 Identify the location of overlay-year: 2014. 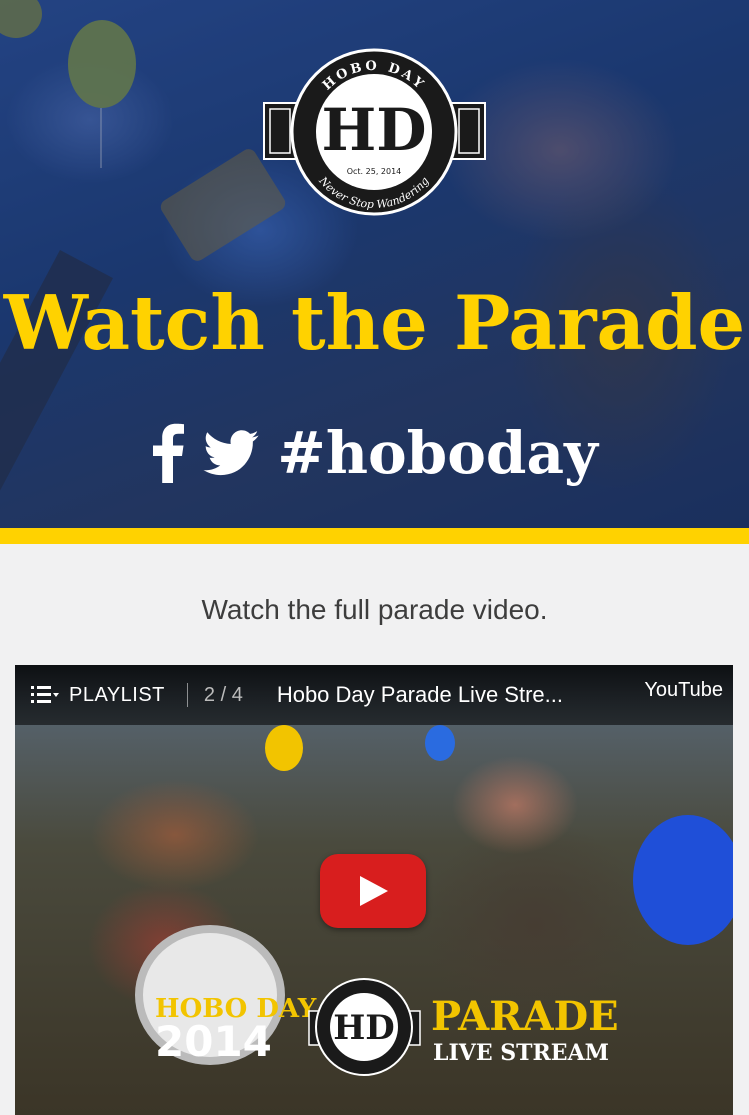
(213, 1041).